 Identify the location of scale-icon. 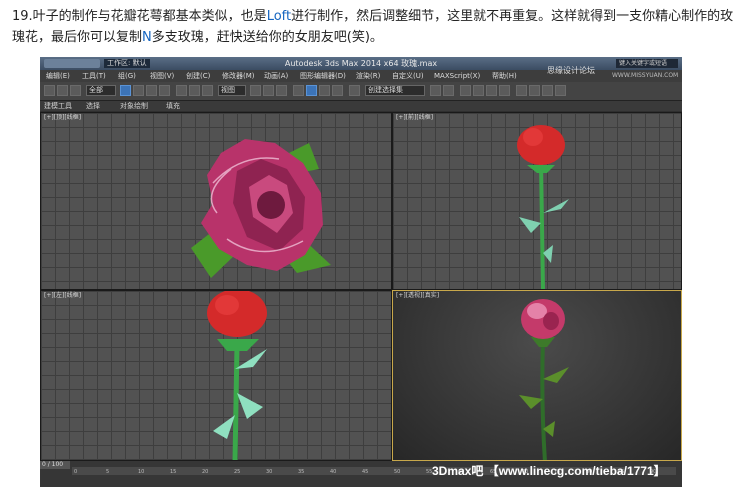
(207, 90).